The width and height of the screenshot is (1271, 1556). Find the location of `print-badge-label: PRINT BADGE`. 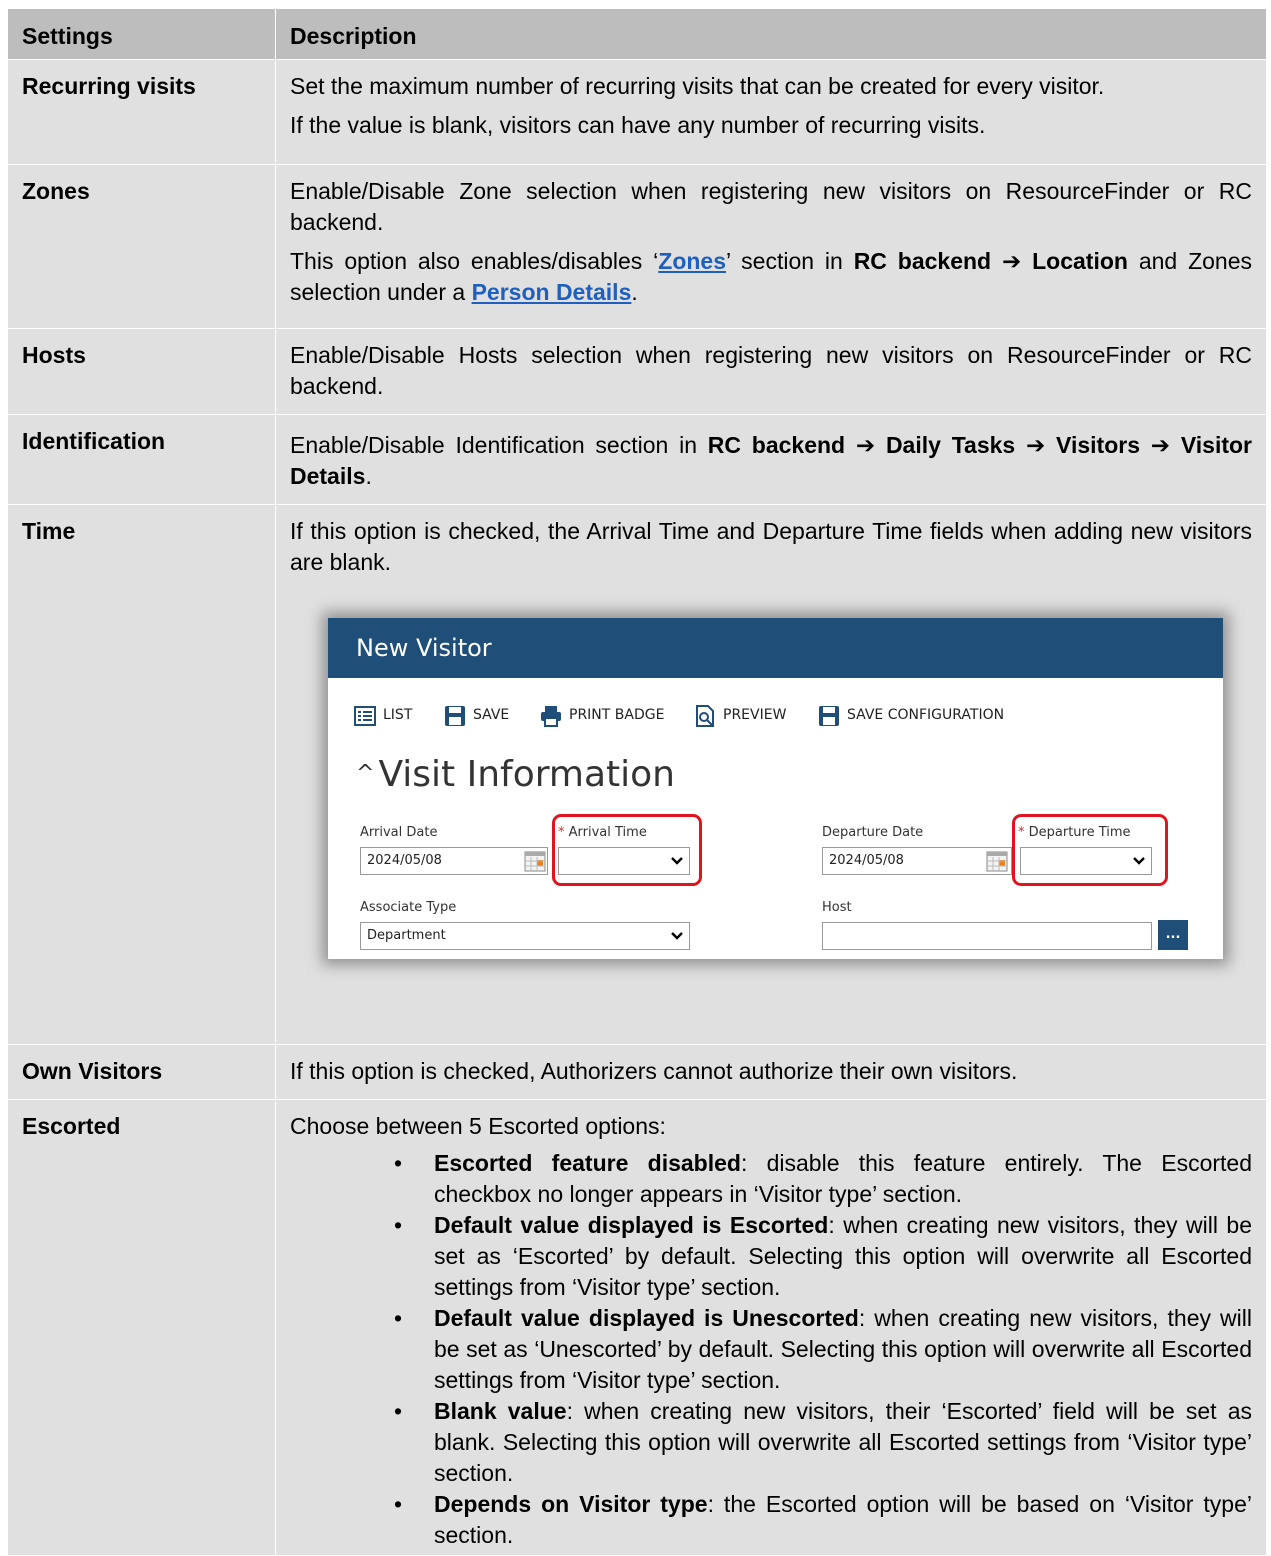

print-badge-label: PRINT BADGE is located at coordinates (617, 715).